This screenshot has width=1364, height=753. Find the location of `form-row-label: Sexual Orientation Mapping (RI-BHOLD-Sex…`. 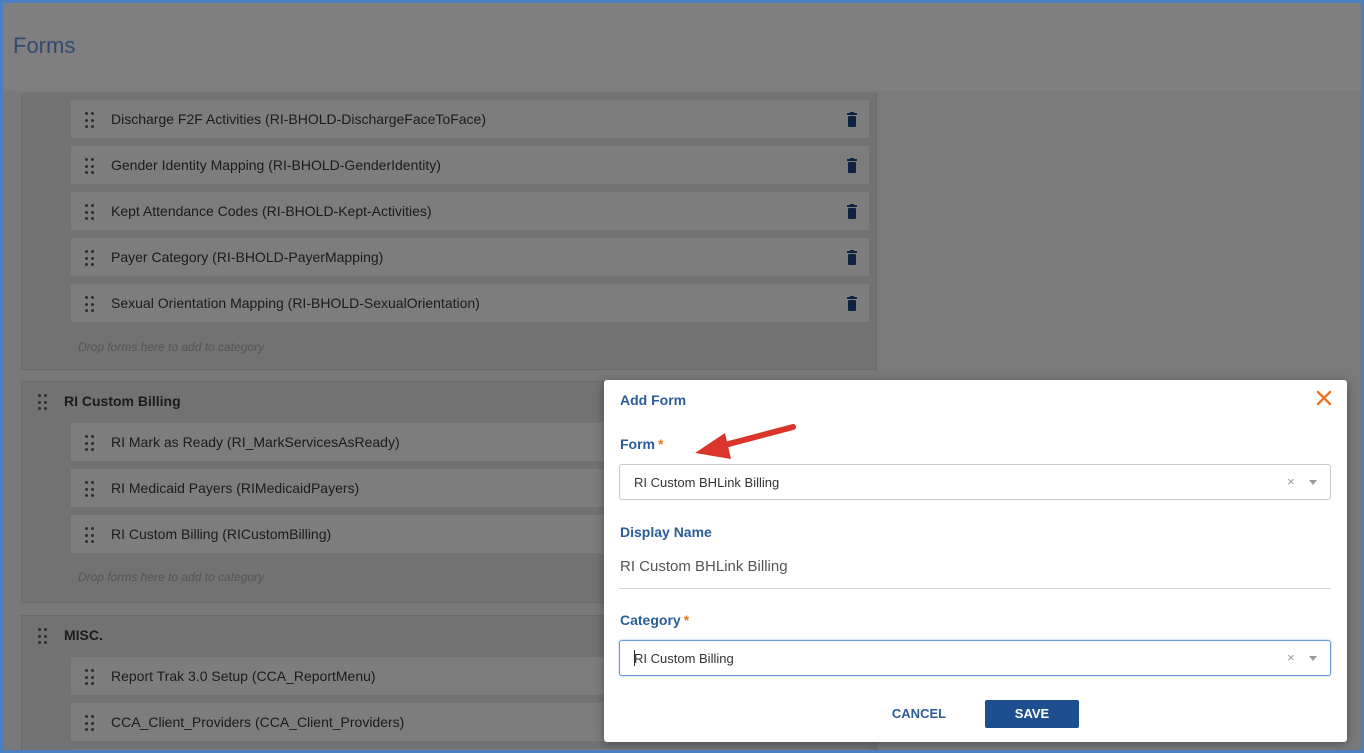

form-row-label: Sexual Orientation Mapping (RI-BHOLD-Sex… is located at coordinates (295, 303).